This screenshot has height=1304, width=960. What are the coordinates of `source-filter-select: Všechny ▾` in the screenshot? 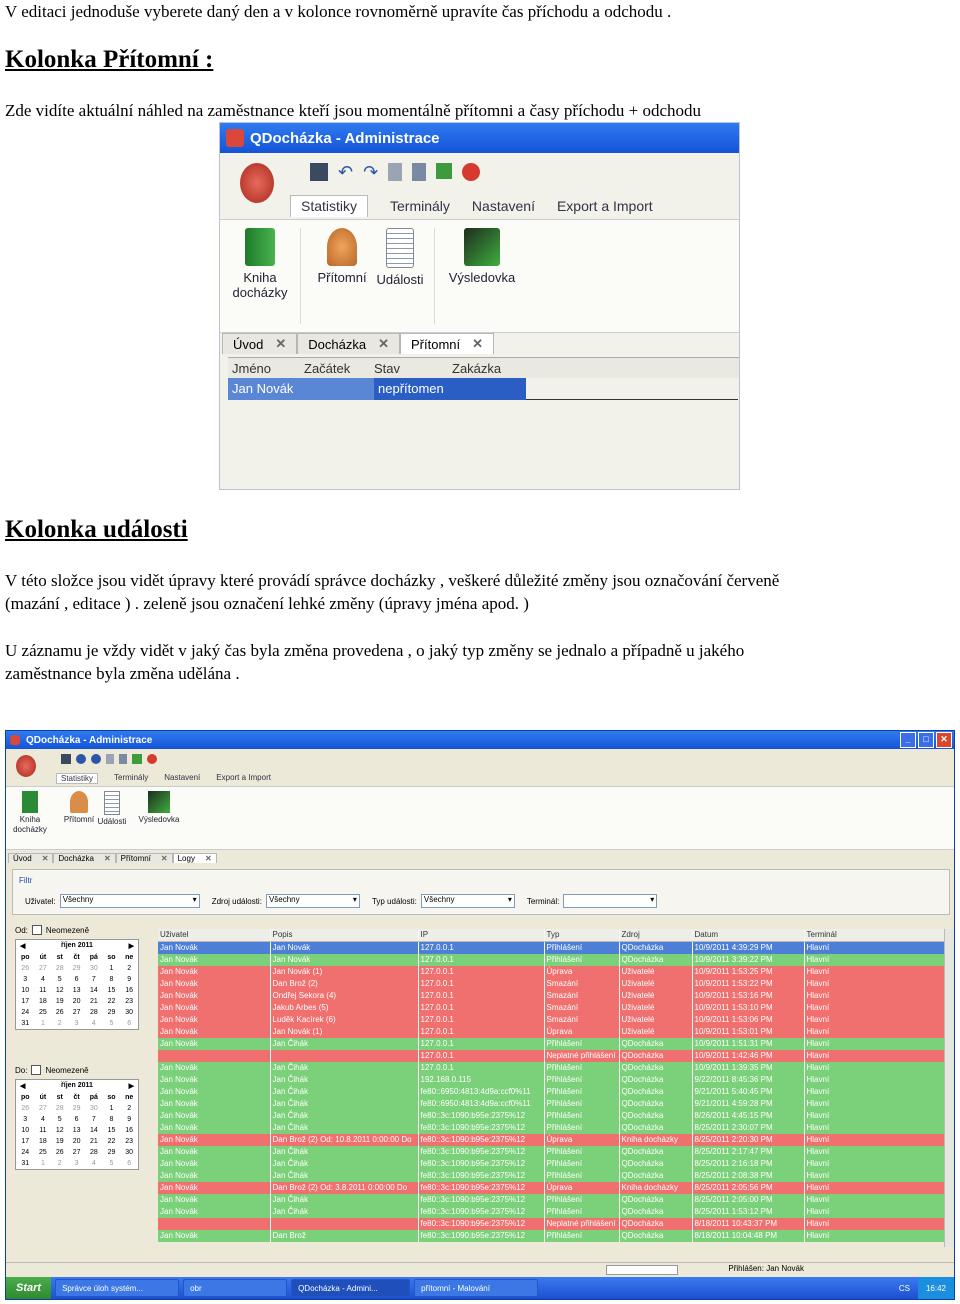 It's located at (312, 901).